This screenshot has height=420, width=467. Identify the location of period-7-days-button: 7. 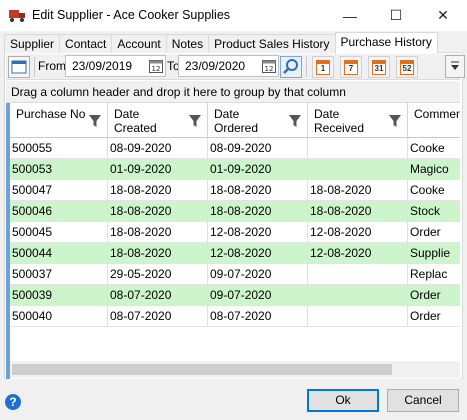
(351, 67).